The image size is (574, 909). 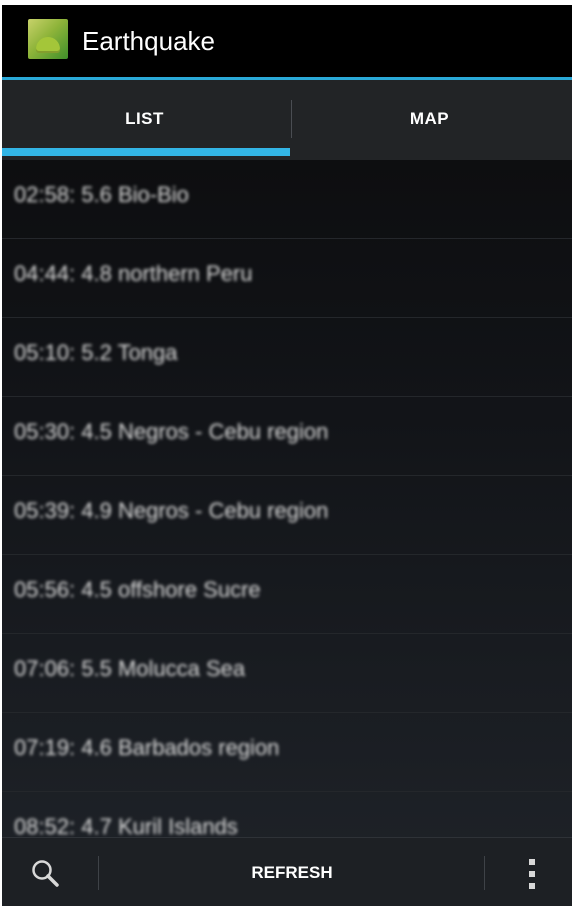 I want to click on selected-tab-indicator, so click(x=146, y=152).